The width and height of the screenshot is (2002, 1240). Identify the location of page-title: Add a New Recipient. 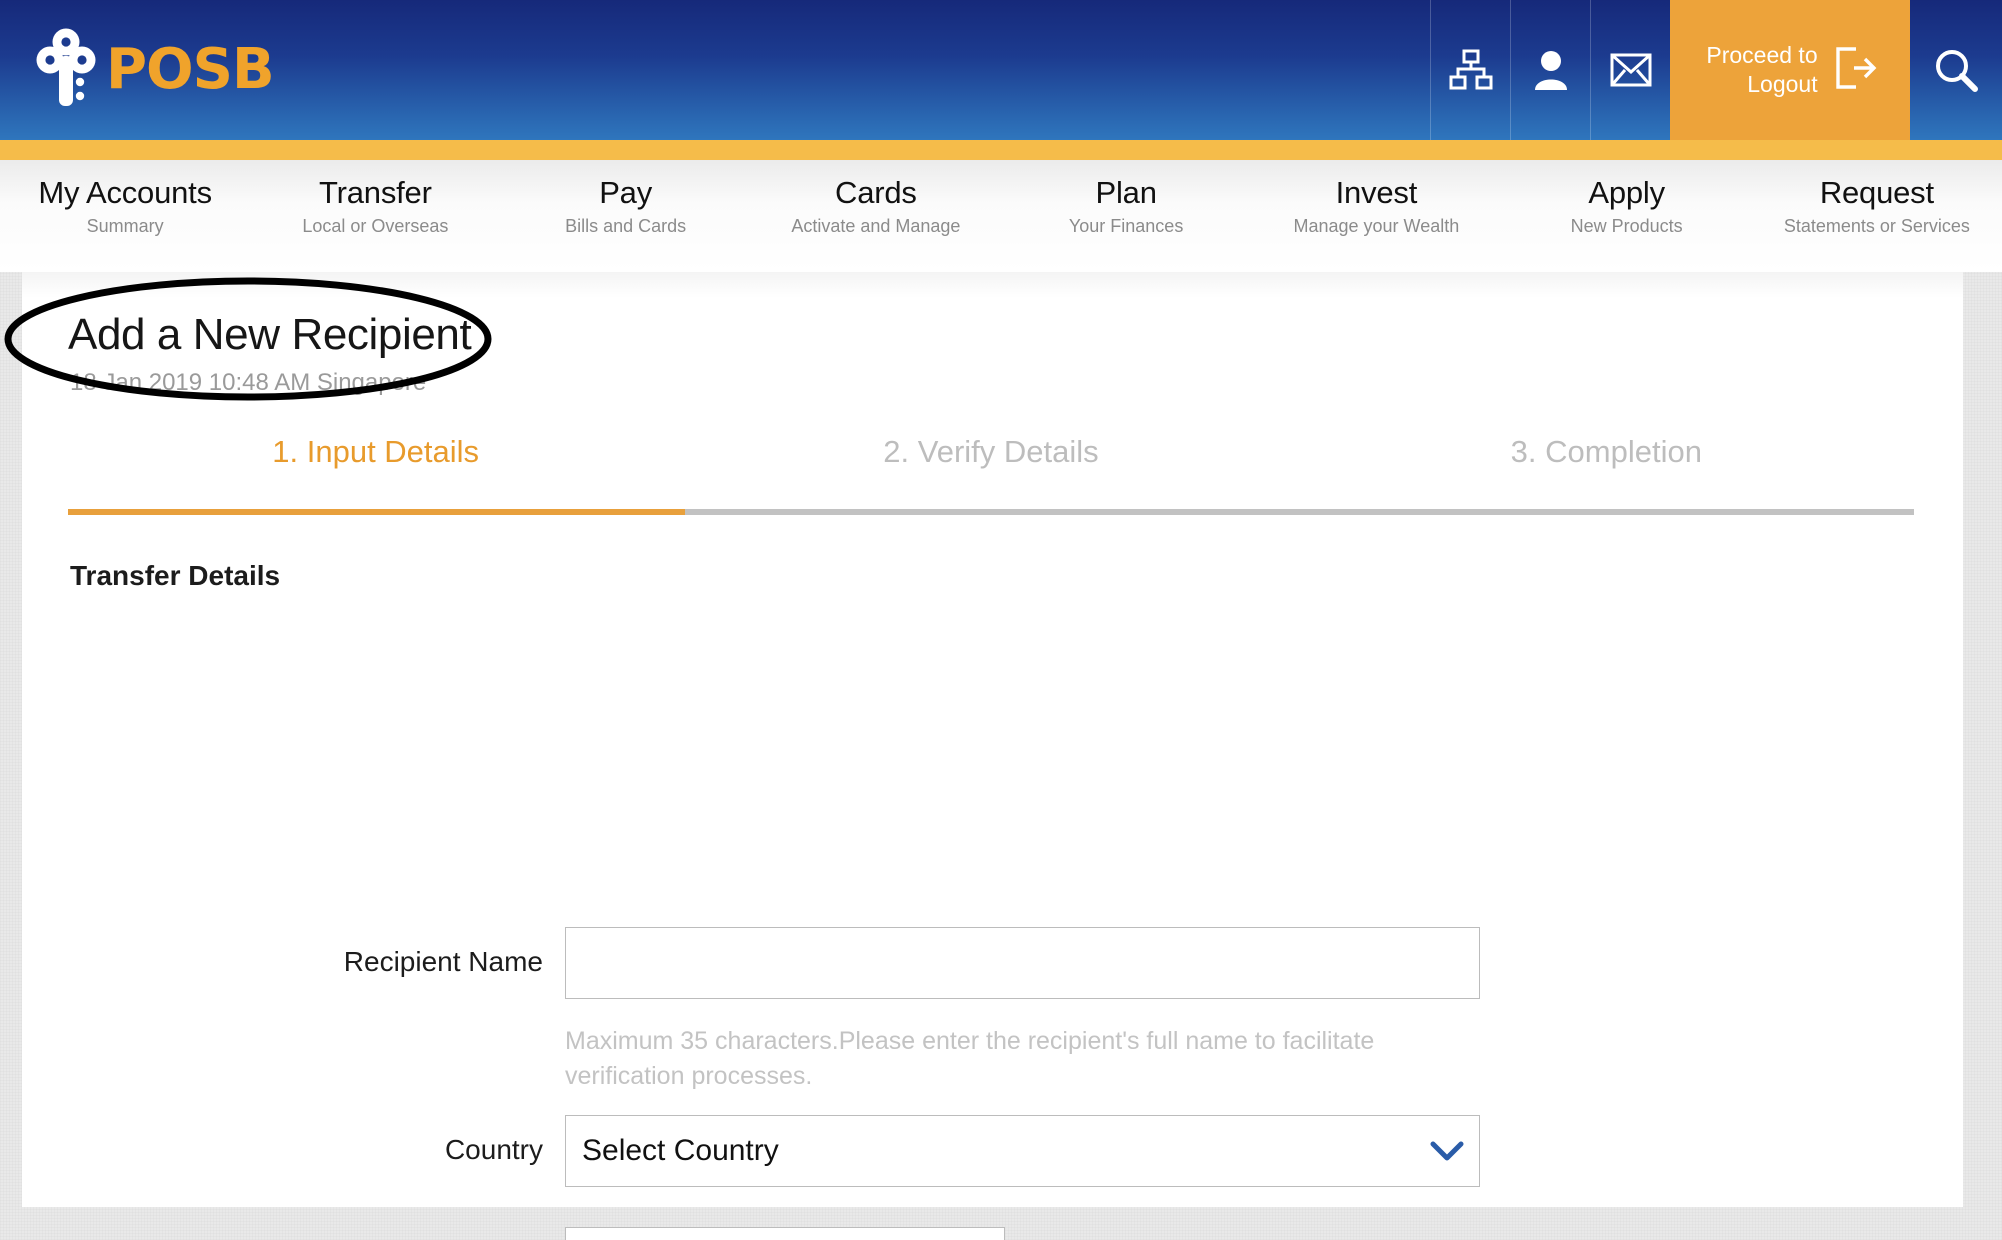
(270, 334).